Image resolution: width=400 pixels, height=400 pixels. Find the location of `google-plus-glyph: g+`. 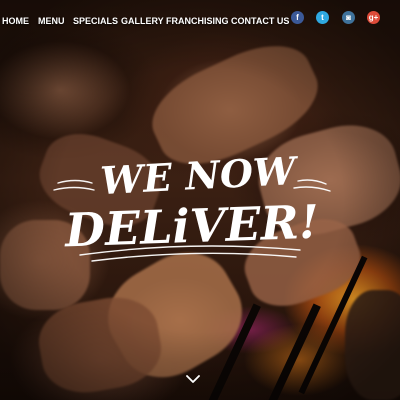

google-plus-glyph: g+ is located at coordinates (373, 17).